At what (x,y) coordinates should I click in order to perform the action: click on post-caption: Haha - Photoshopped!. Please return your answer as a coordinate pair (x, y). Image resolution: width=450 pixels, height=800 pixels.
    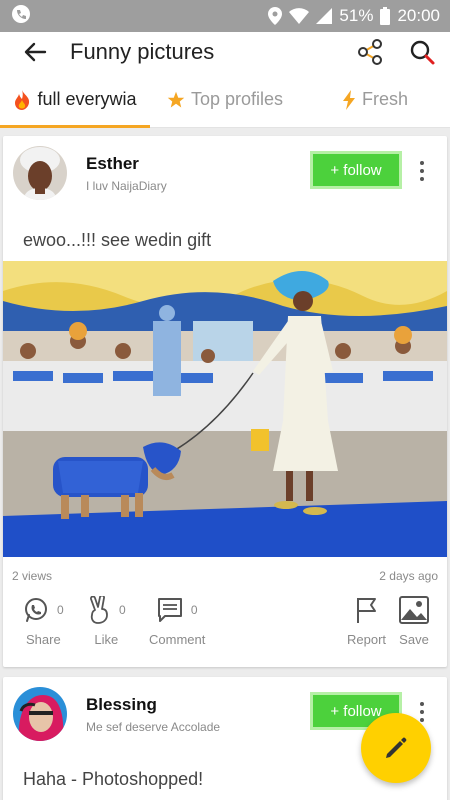
    Looking at the image, I should click on (113, 779).